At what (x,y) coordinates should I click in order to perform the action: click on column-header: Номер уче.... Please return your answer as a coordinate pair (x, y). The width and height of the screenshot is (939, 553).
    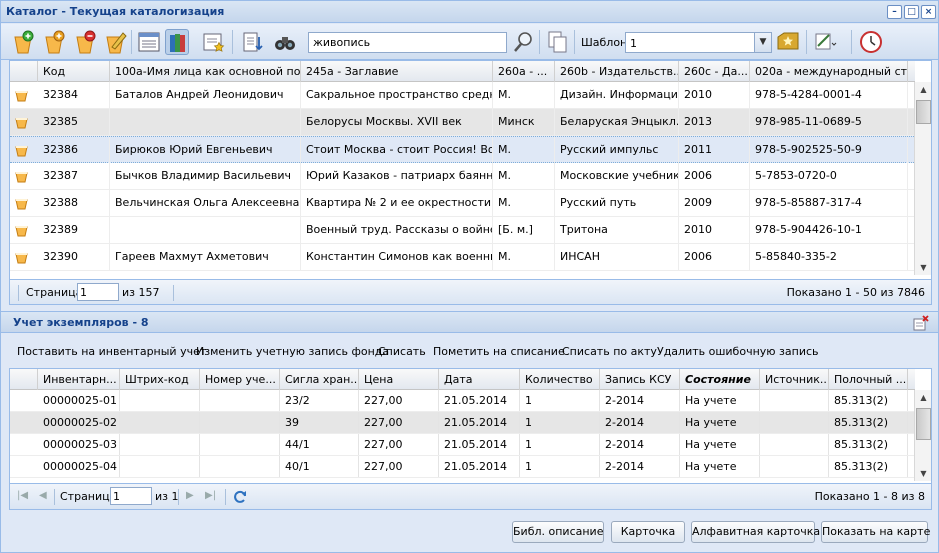
    Looking at the image, I should click on (240, 379).